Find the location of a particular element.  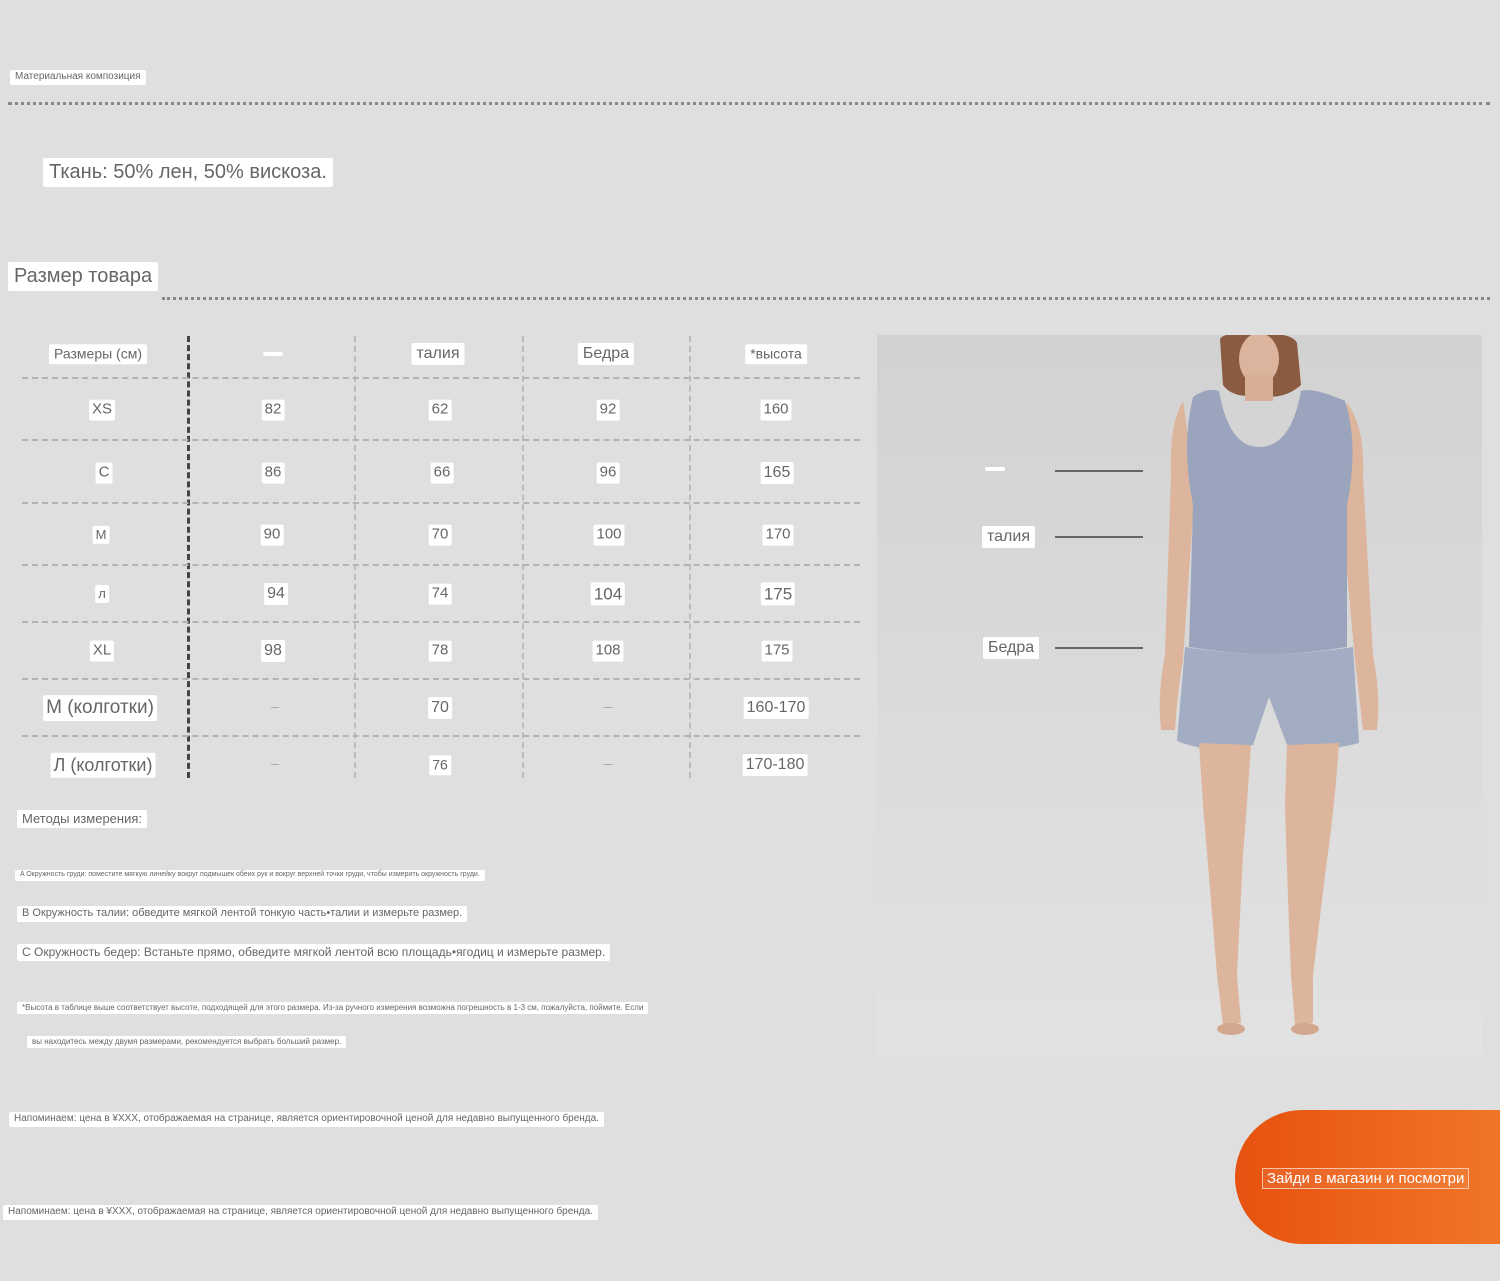

column-header-bust is located at coordinates (273, 354).